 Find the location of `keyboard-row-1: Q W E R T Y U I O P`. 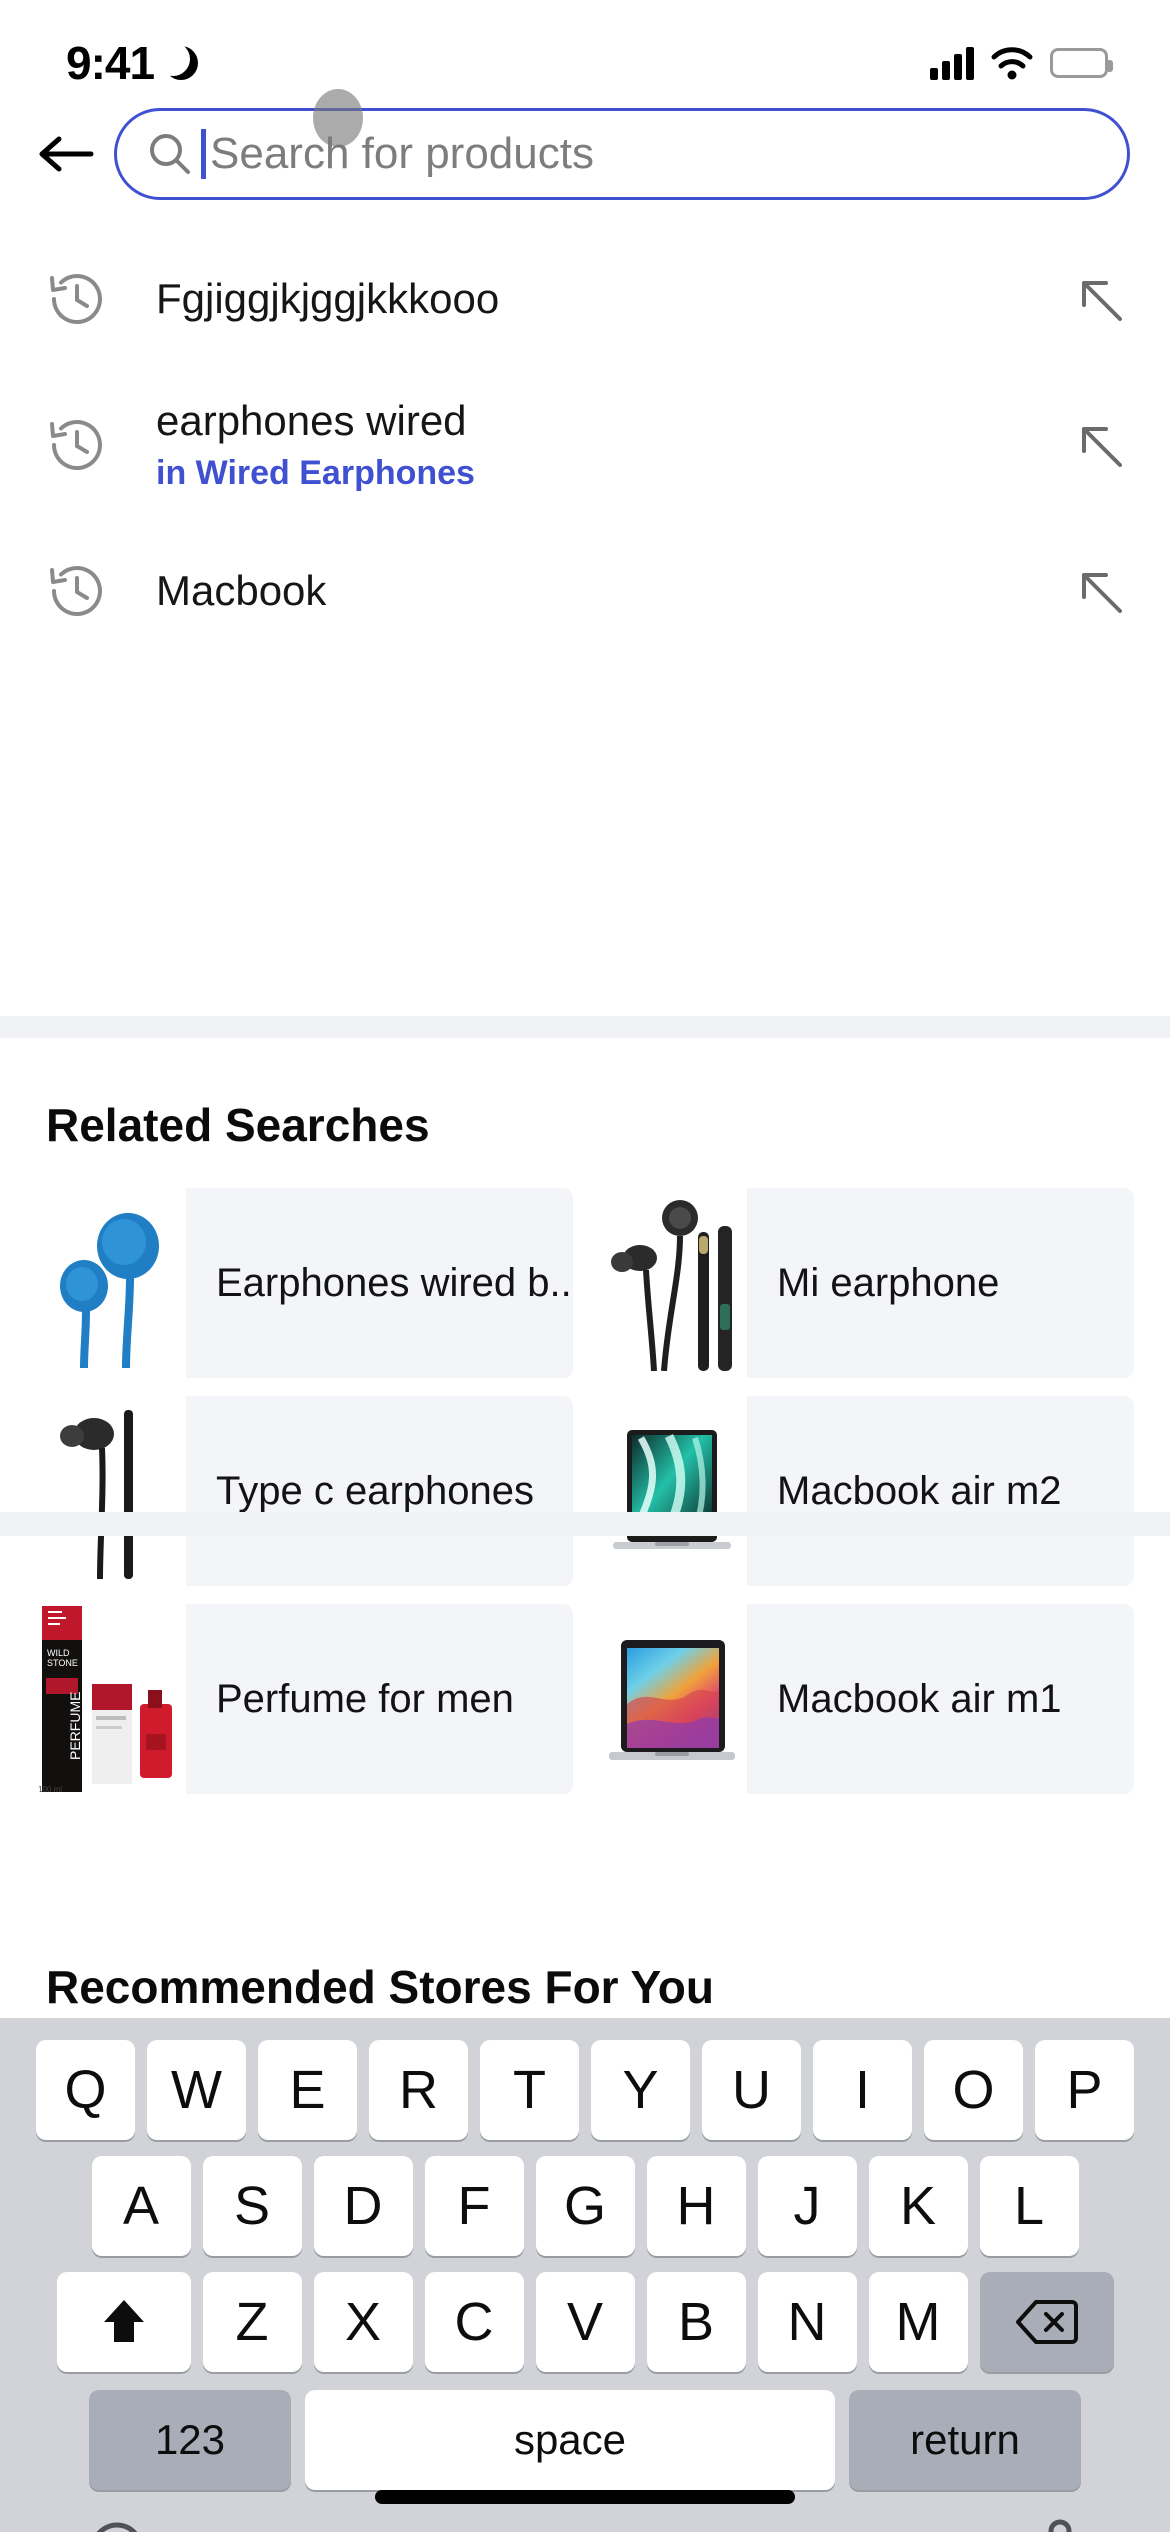

keyboard-row-1: Q W E R T Y U I O P is located at coordinates (585, 2079).